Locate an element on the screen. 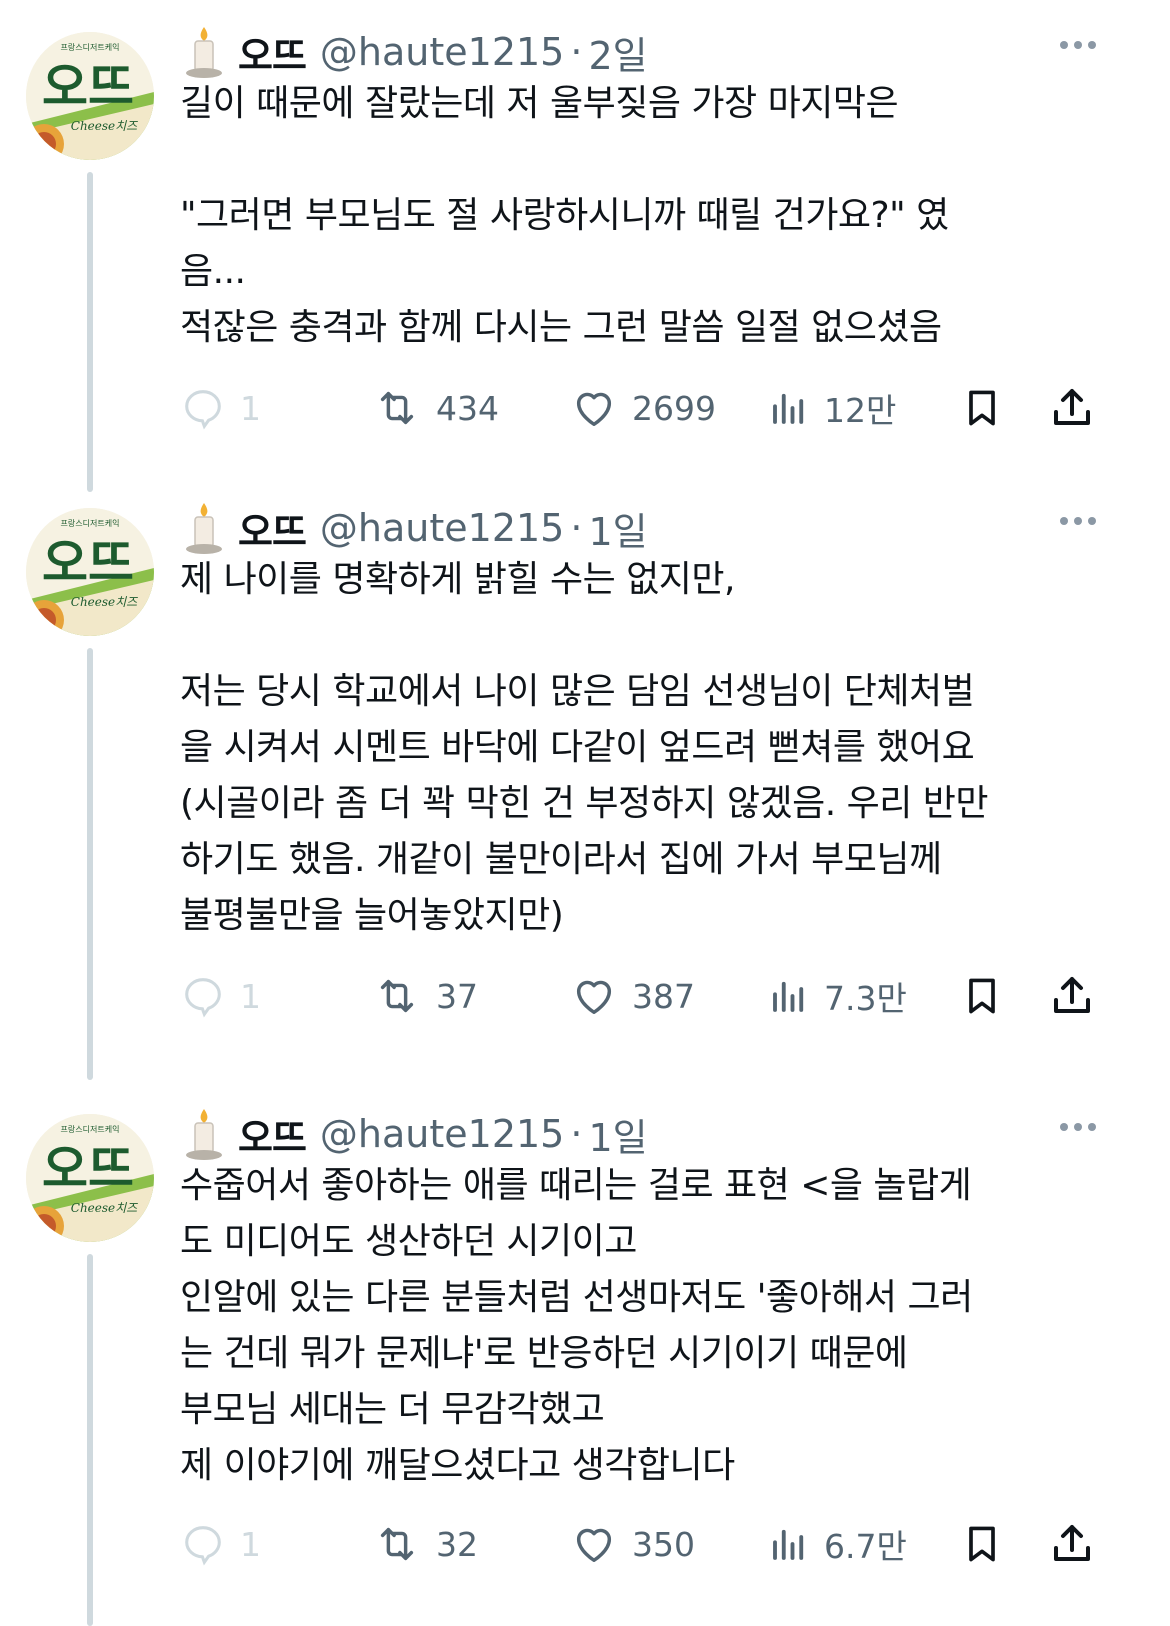  like-button: 387 is located at coordinates (632, 996).